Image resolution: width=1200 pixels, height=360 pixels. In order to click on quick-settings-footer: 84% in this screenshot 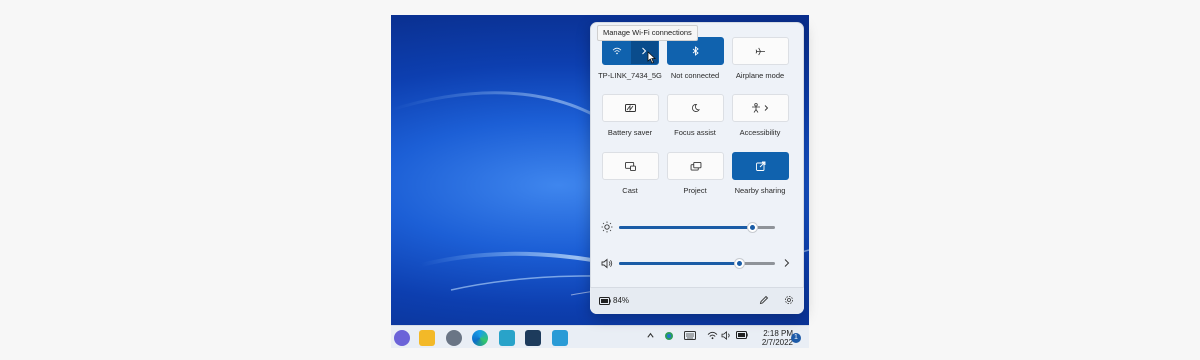, I will do `click(697, 300)`.